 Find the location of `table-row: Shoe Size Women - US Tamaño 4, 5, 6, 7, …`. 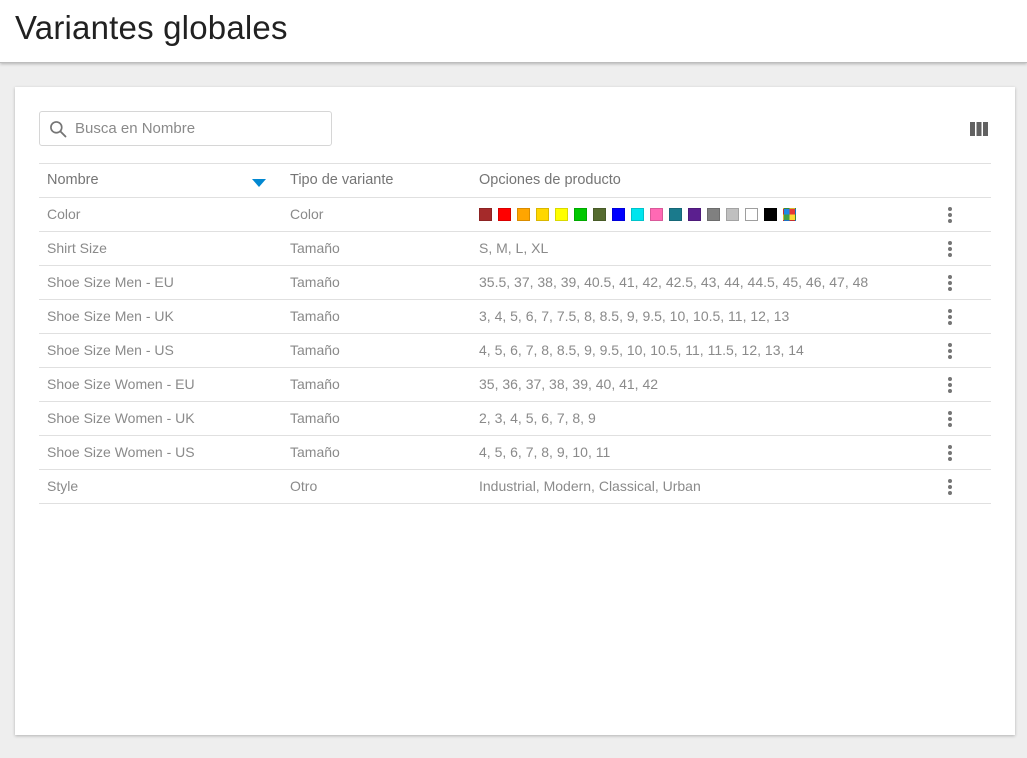

table-row: Shoe Size Women - US Tamaño 4, 5, 6, 7, … is located at coordinates (515, 453).